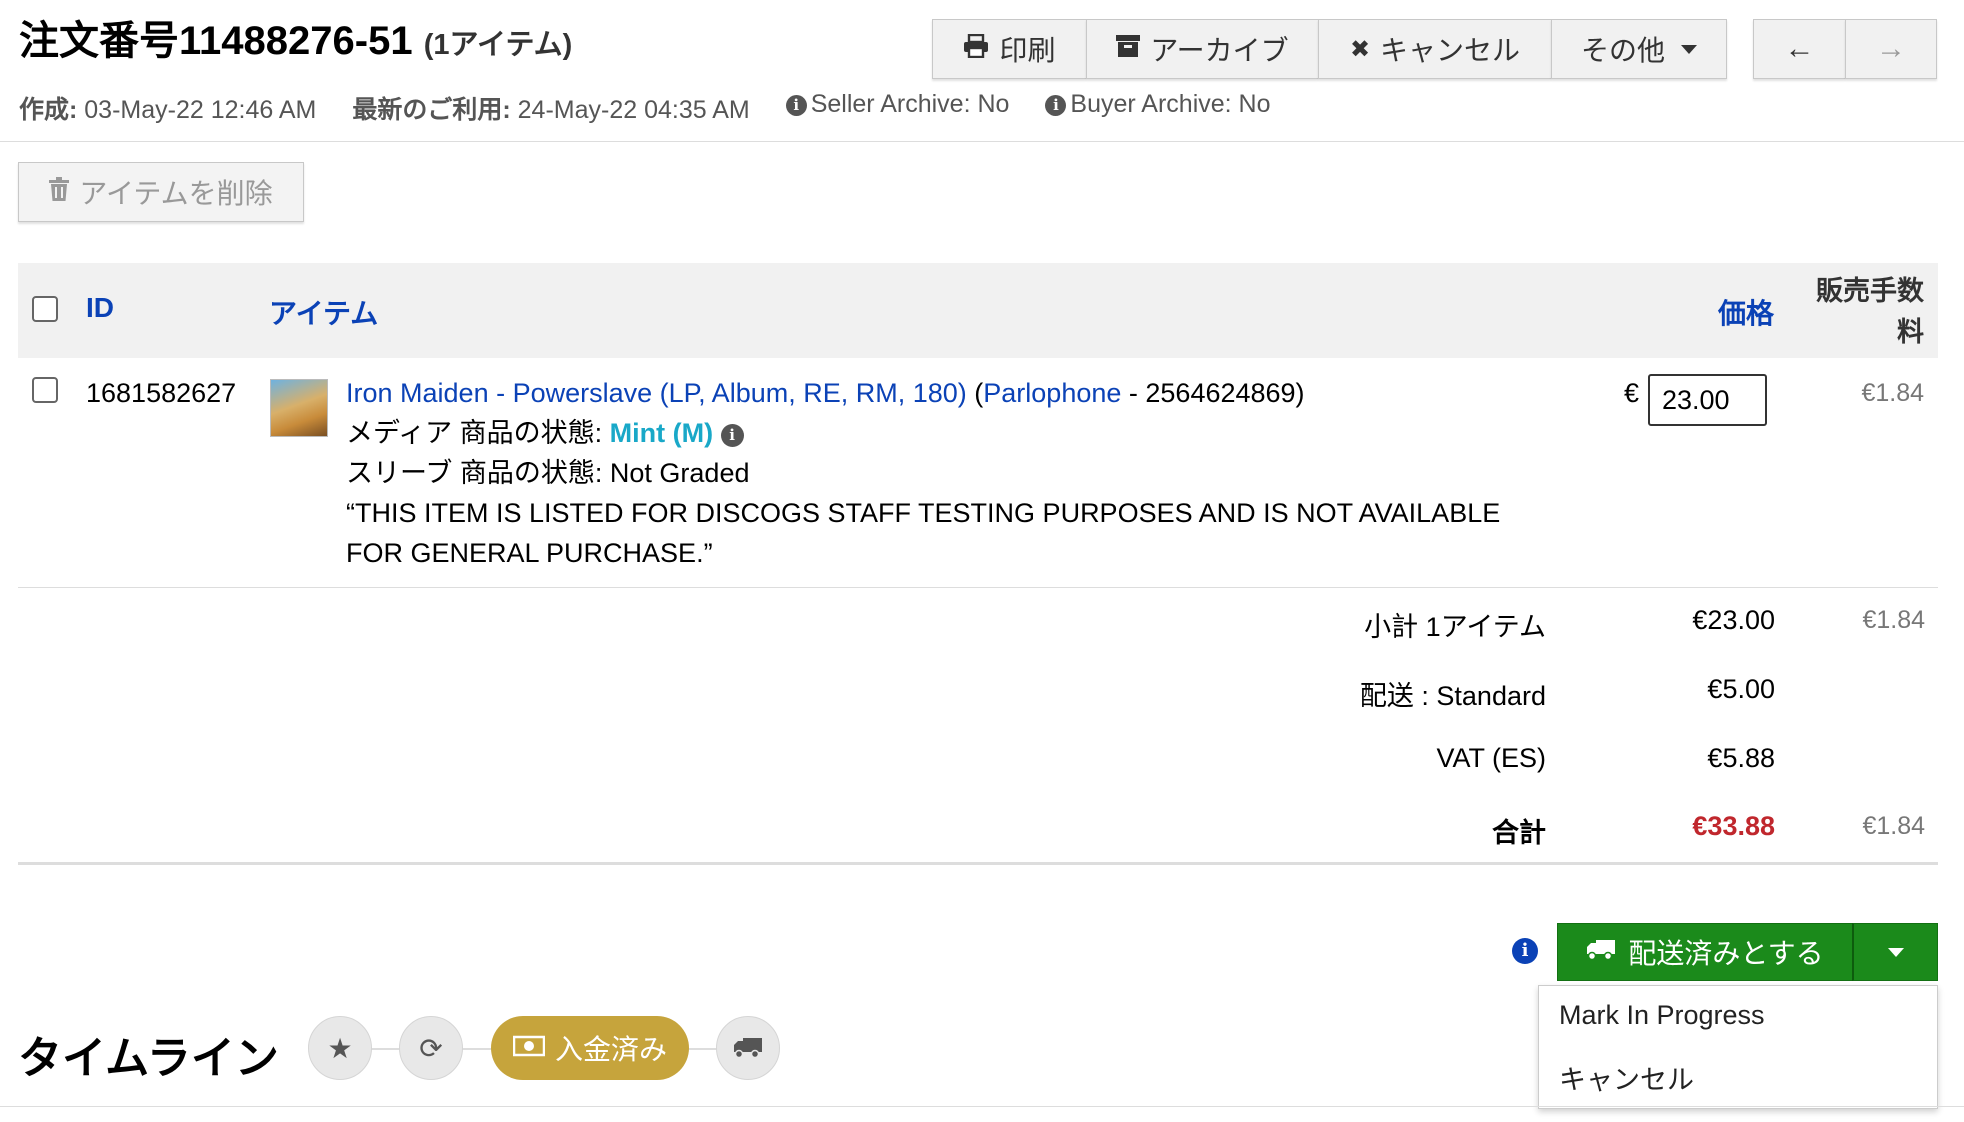 This screenshot has height=1122, width=1964. Describe the element at coordinates (1622, 50) in the screenshot. I see `more-label: その他` at that location.